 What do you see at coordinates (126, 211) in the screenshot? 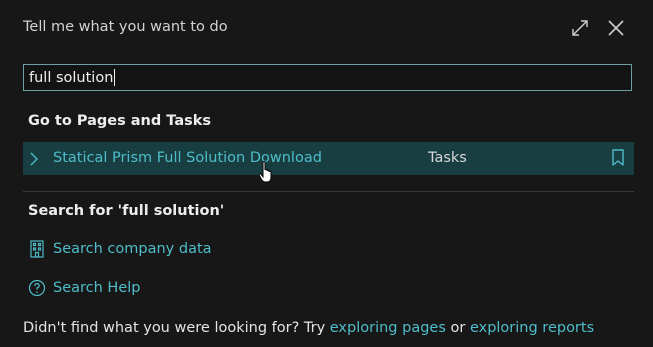
I see `section-heading-search-for: Search for 'full solution'` at bounding box center [126, 211].